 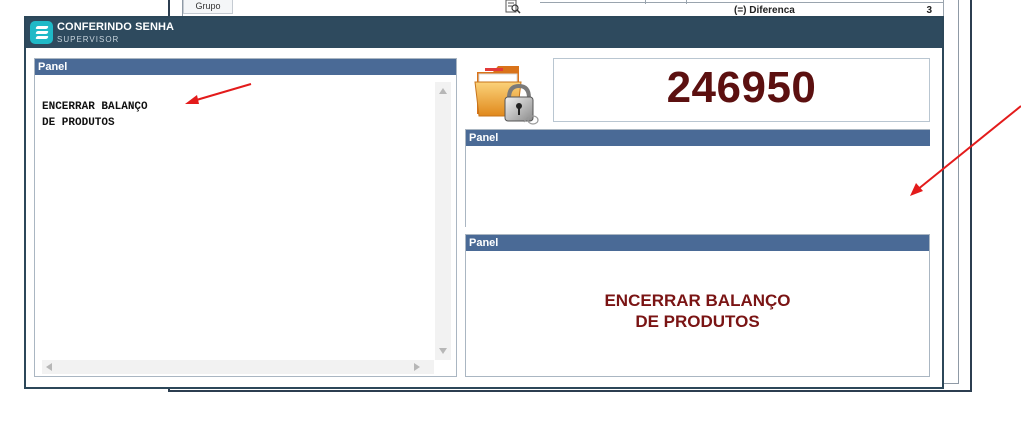 I want to click on message-line: DE PRODUTOS, so click(x=697, y=321).